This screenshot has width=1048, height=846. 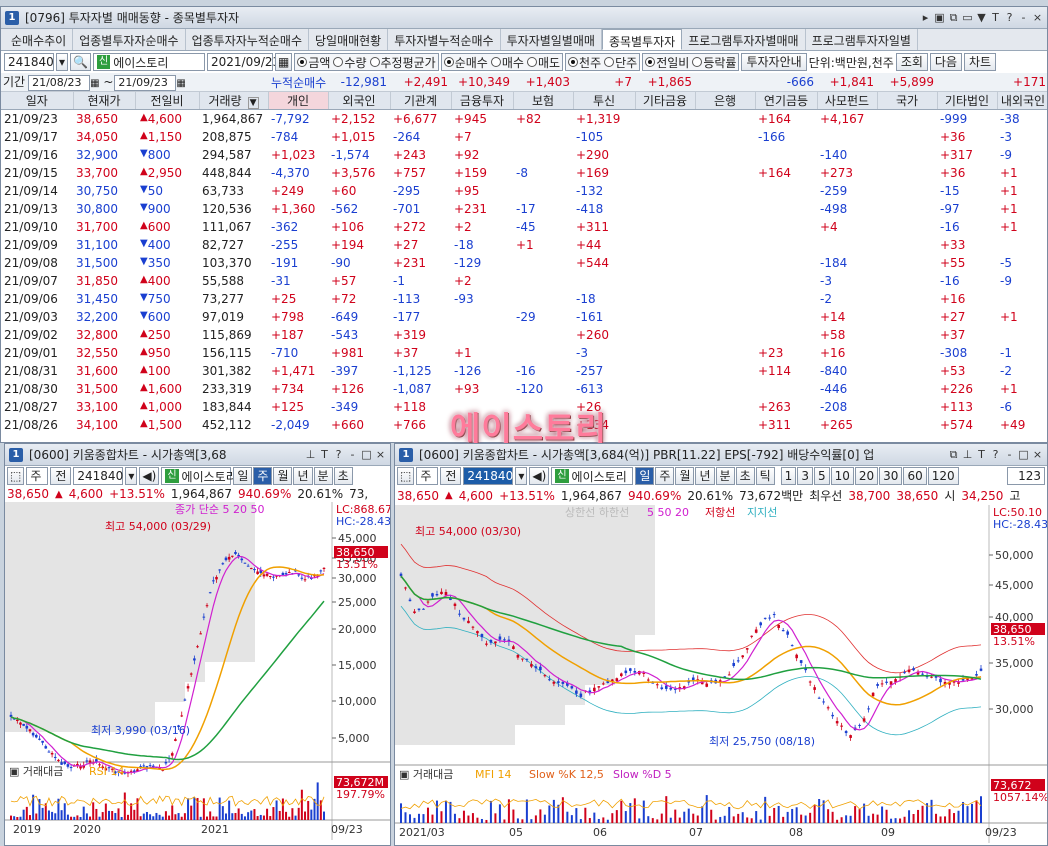 I want to click on column-header: 외국인, so click(x=359, y=100).